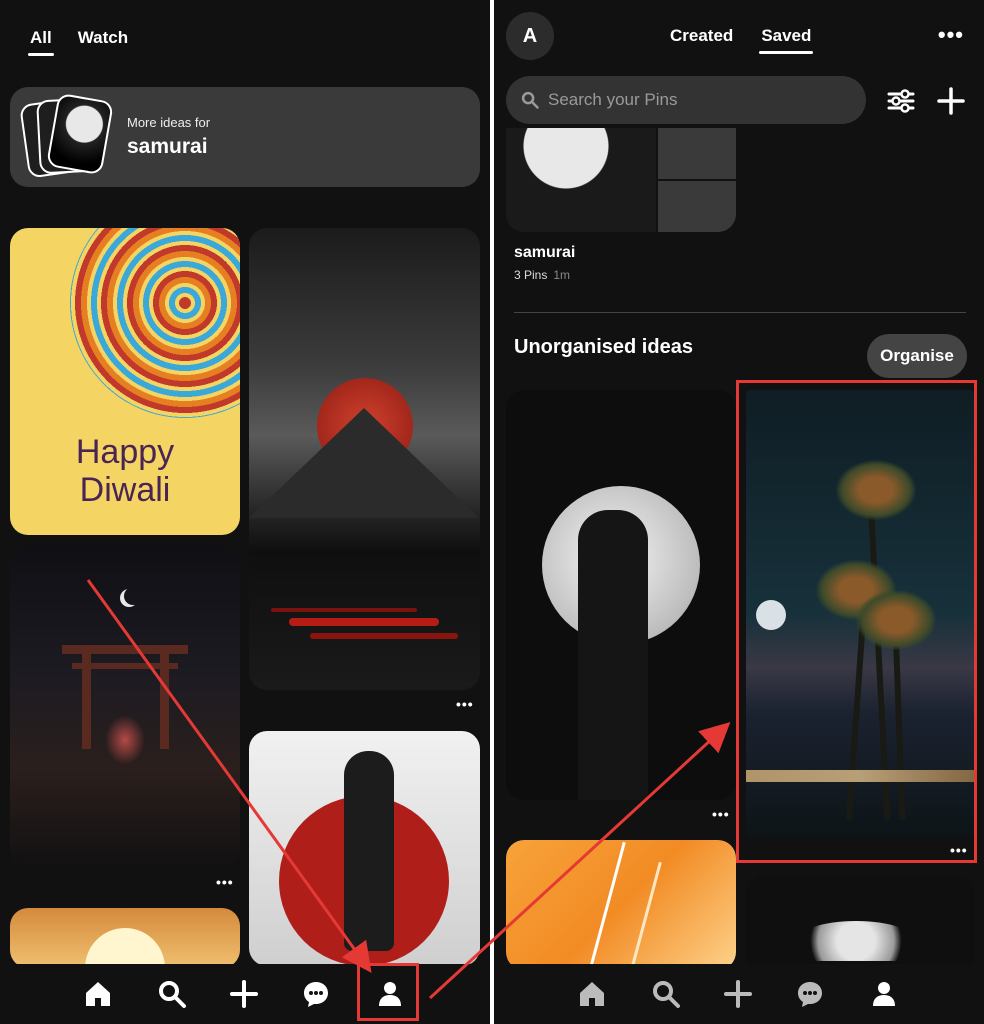 The height and width of the screenshot is (1024, 984). Describe the element at coordinates (621, 905) in the screenshot. I see `lightning-pin` at that location.